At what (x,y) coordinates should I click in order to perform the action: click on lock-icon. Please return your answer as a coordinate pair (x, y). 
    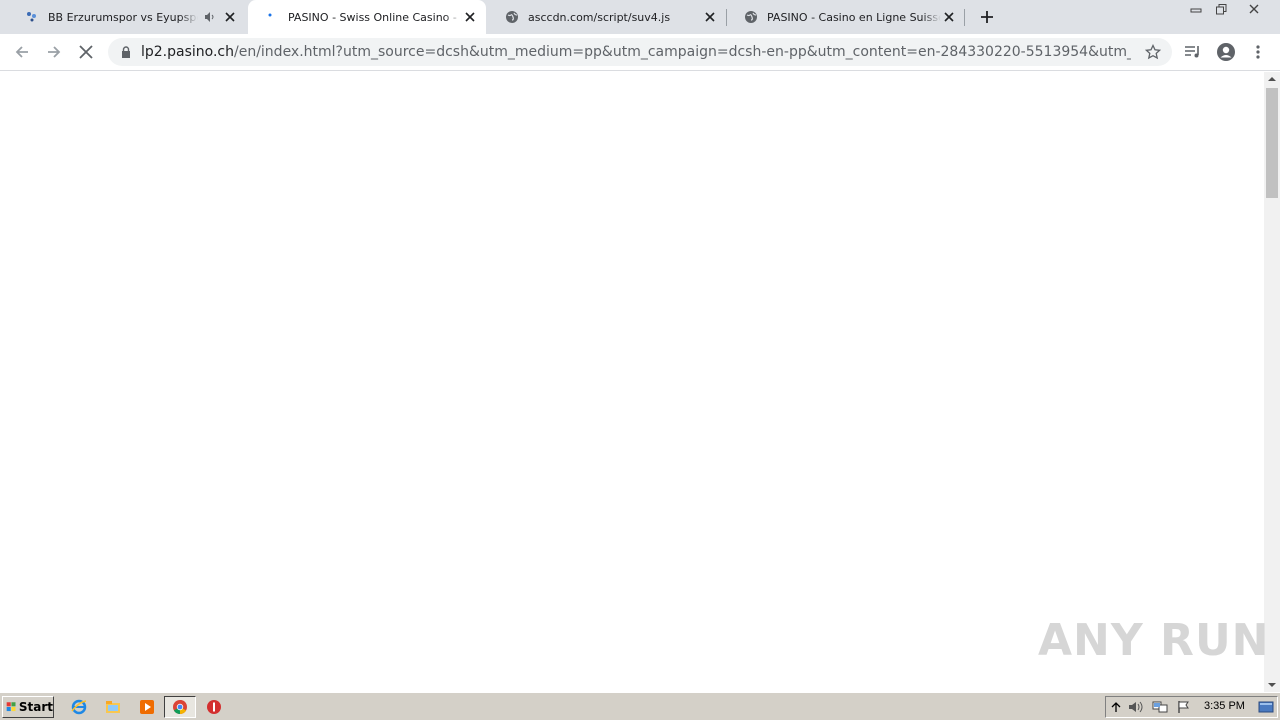
    Looking at the image, I should click on (126, 52).